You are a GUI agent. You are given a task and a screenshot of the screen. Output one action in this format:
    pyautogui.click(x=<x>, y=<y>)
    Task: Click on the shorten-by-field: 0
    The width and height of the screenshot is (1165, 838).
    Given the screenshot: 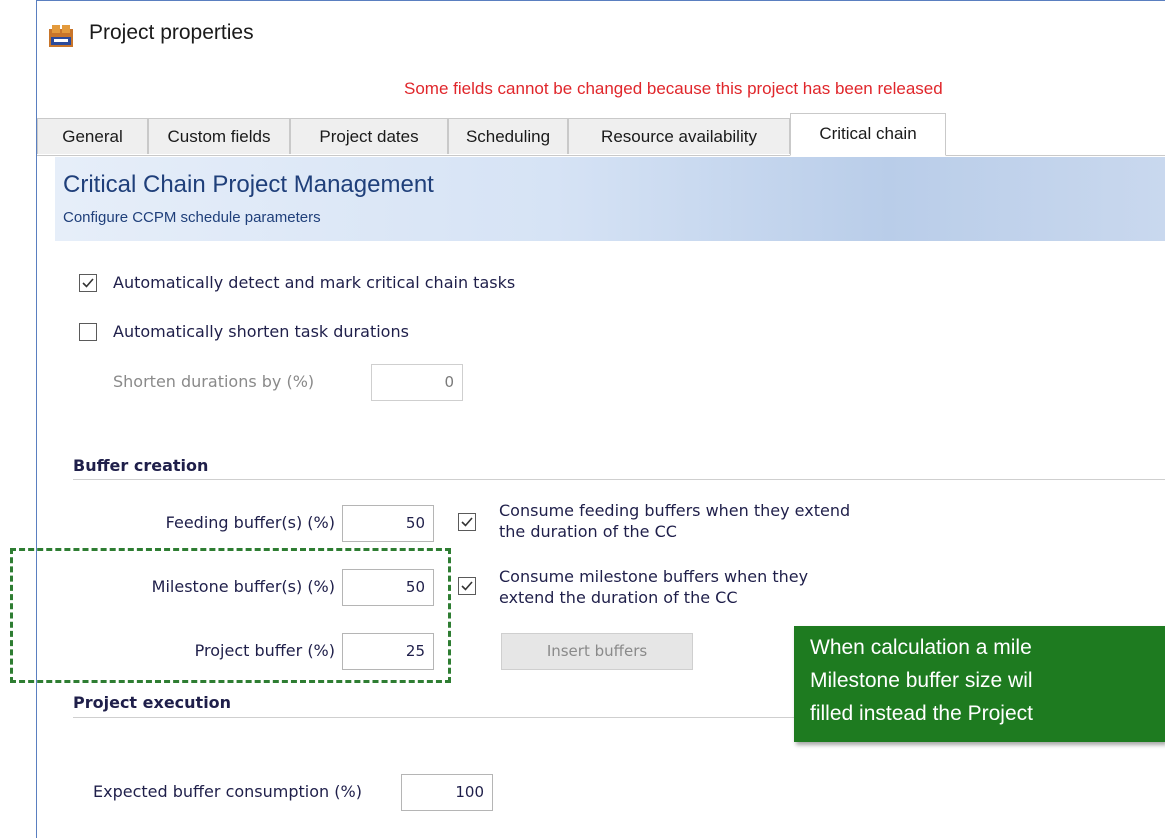 What is the action you would take?
    pyautogui.click(x=417, y=382)
    